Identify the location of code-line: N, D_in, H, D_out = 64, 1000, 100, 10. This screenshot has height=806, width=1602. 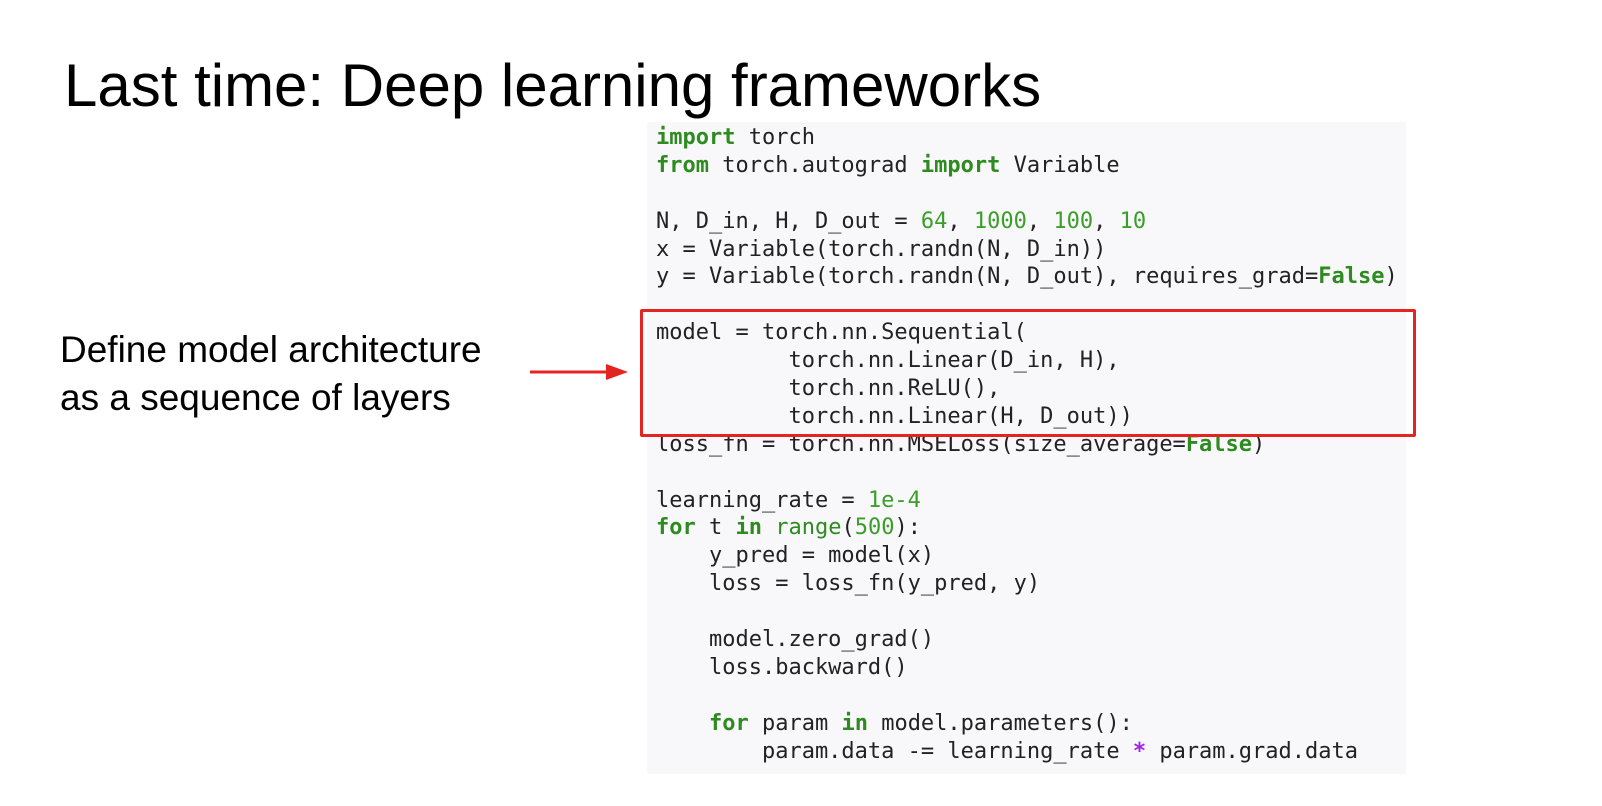
(1027, 222).